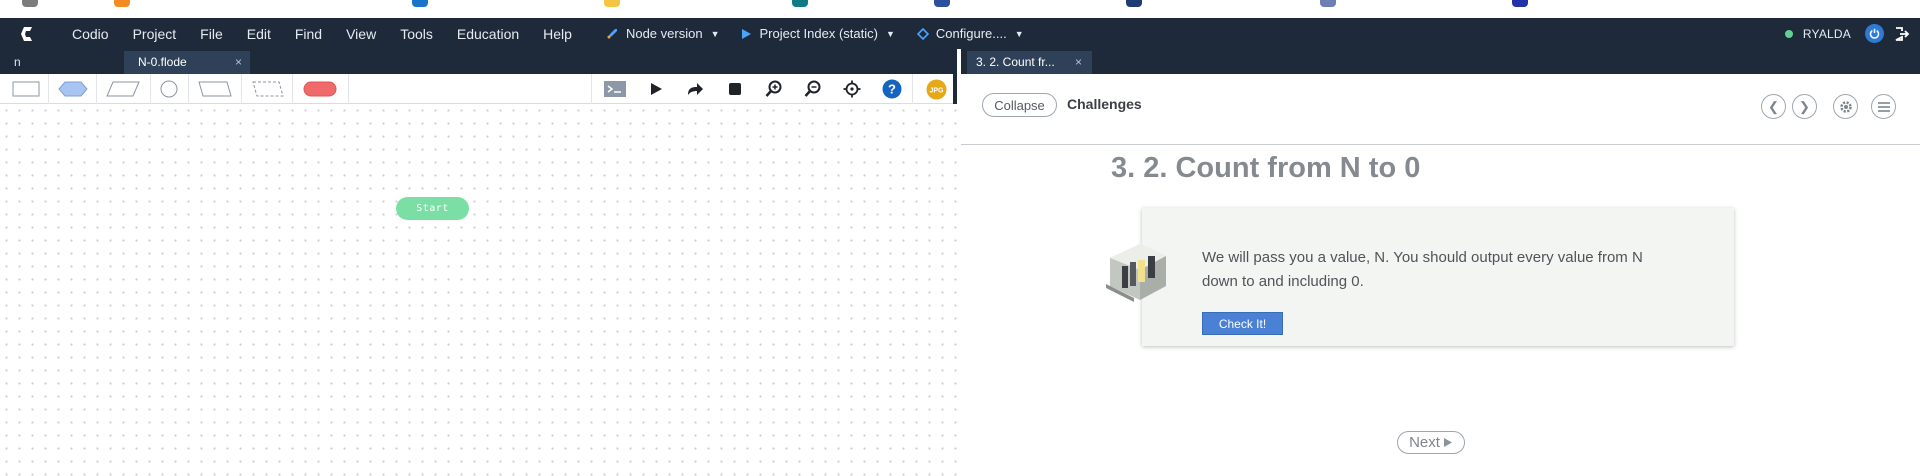 The image size is (1920, 476). What do you see at coordinates (922, 33) in the screenshot?
I see `diamond-icon` at bounding box center [922, 33].